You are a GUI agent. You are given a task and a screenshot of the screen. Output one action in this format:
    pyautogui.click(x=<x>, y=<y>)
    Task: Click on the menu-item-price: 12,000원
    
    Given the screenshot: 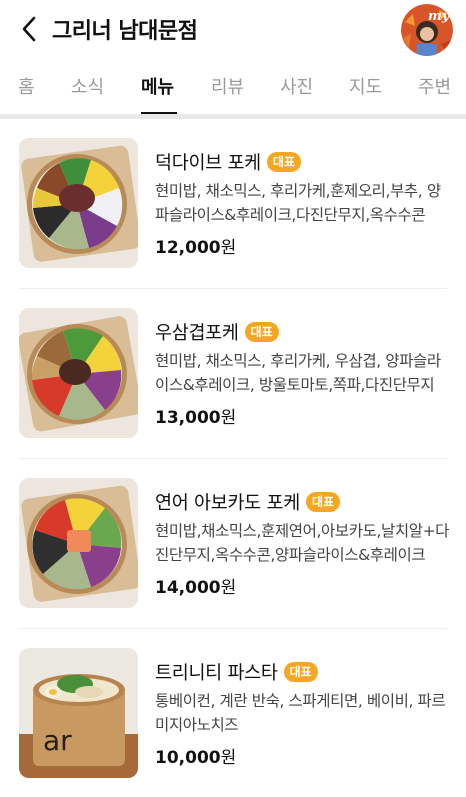 What is the action you would take?
    pyautogui.click(x=303, y=245)
    